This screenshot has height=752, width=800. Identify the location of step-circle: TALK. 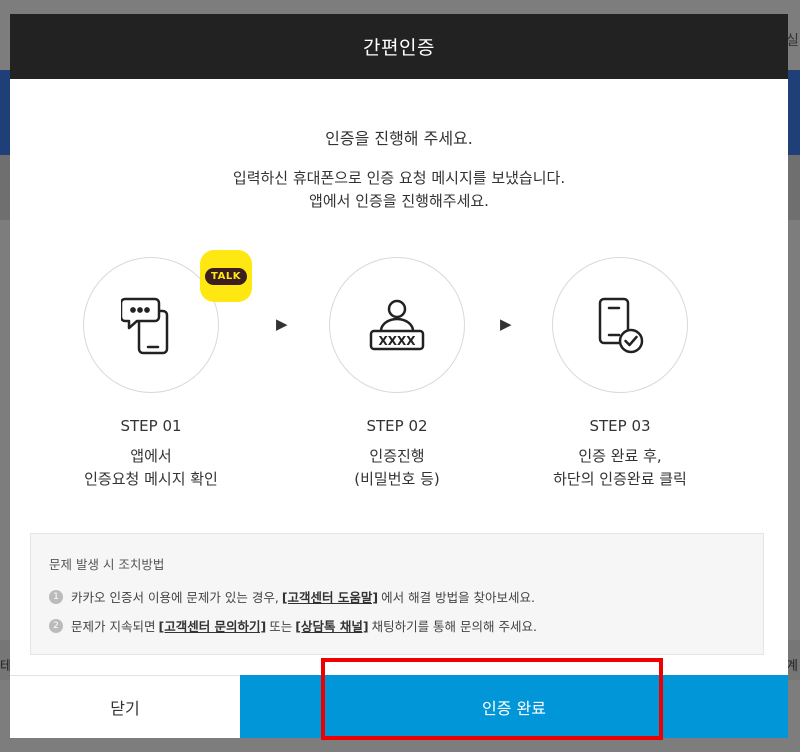
(167, 321).